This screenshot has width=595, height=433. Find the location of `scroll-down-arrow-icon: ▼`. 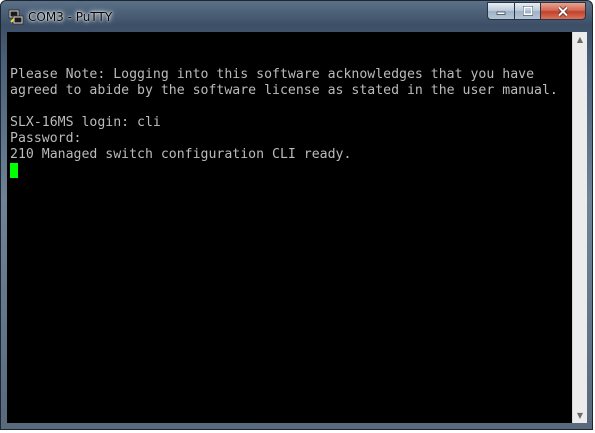

scroll-down-arrow-icon: ▼ is located at coordinates (580, 415).